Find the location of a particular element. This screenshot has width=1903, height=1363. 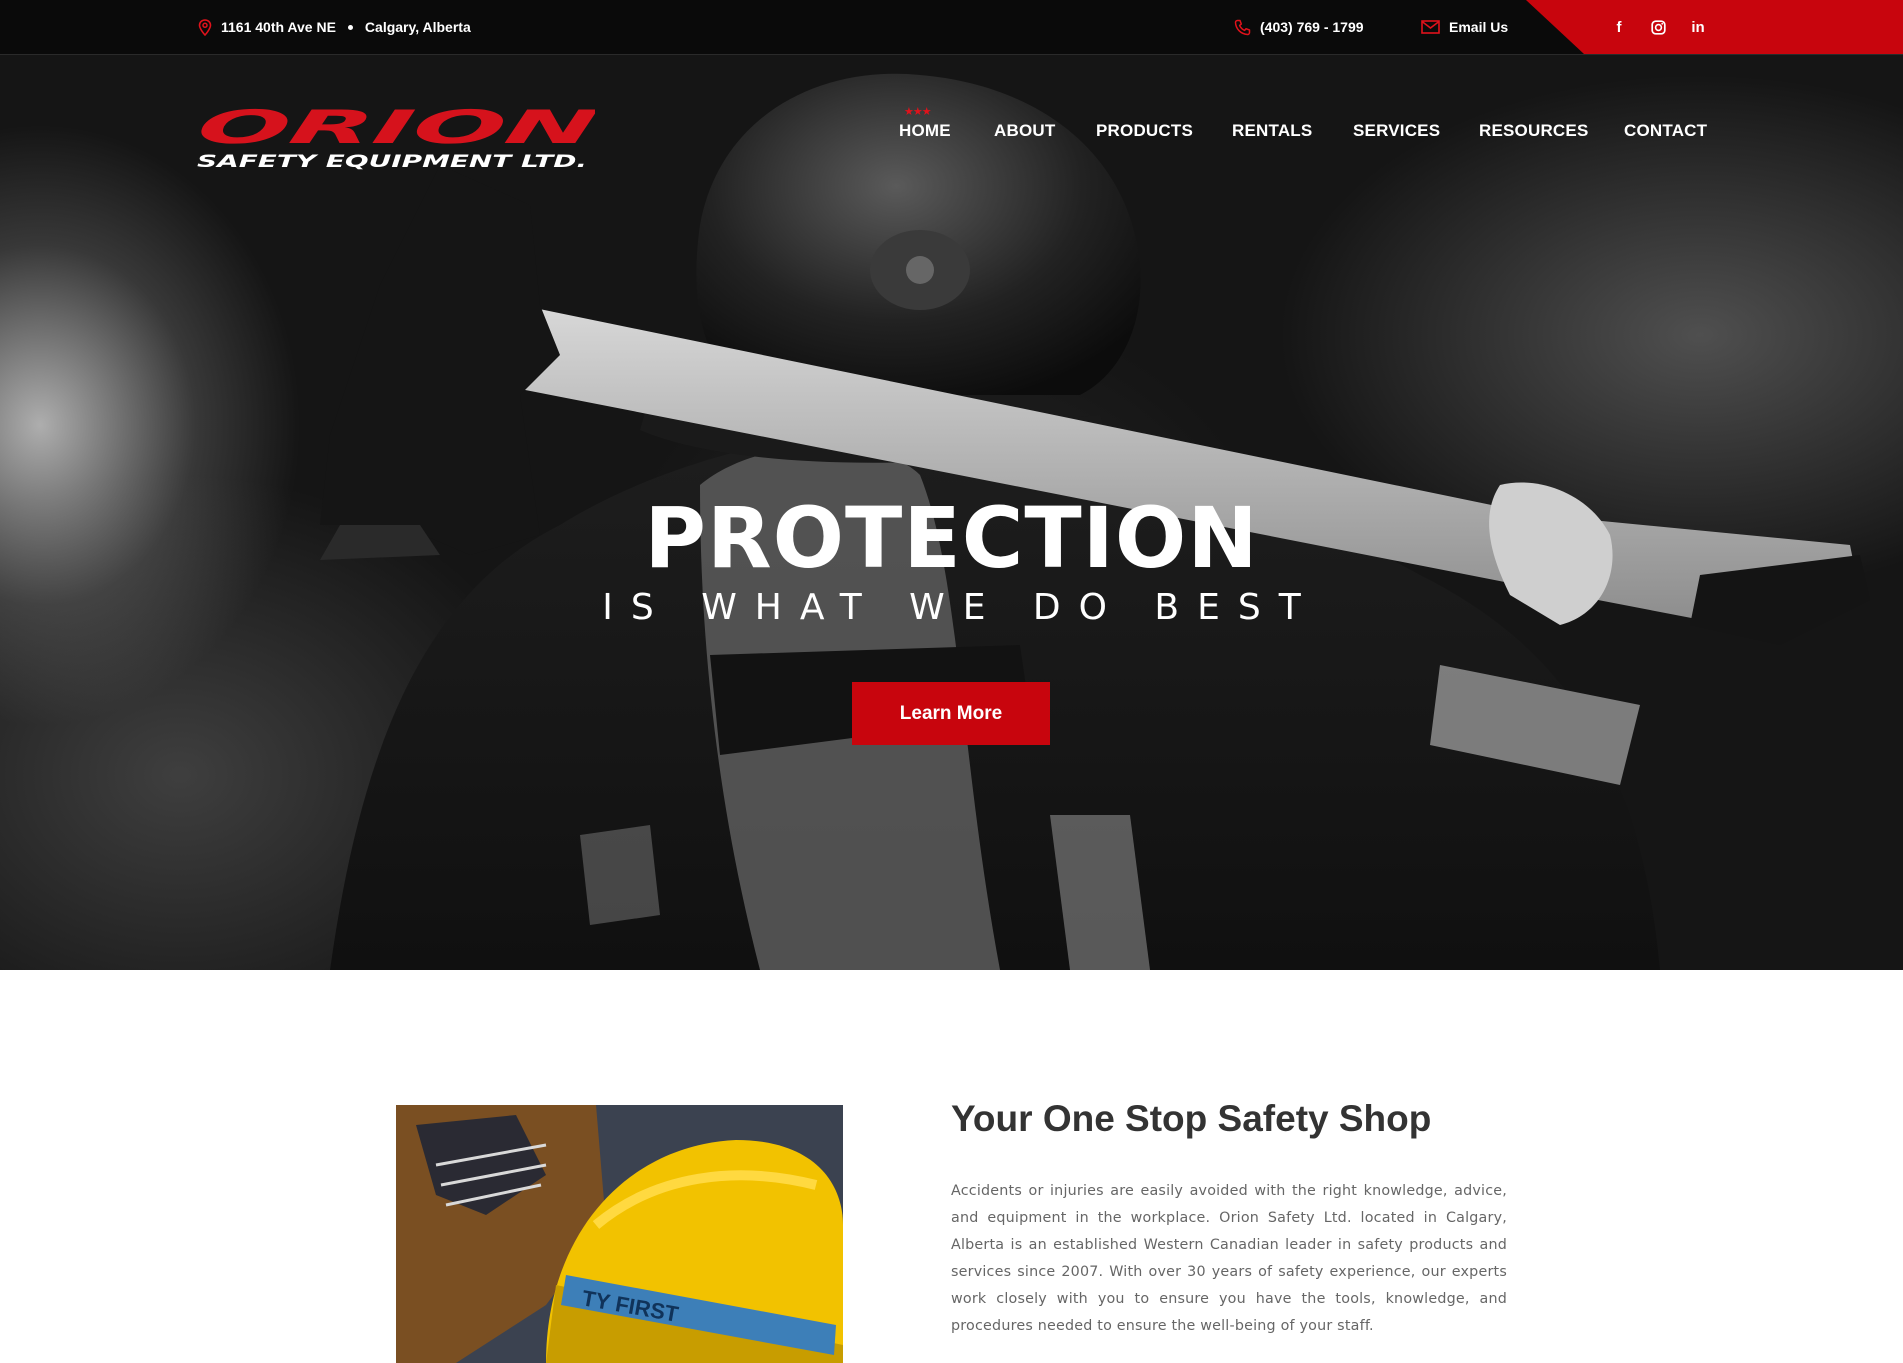

nav-services: SERVICES is located at coordinates (1396, 131).